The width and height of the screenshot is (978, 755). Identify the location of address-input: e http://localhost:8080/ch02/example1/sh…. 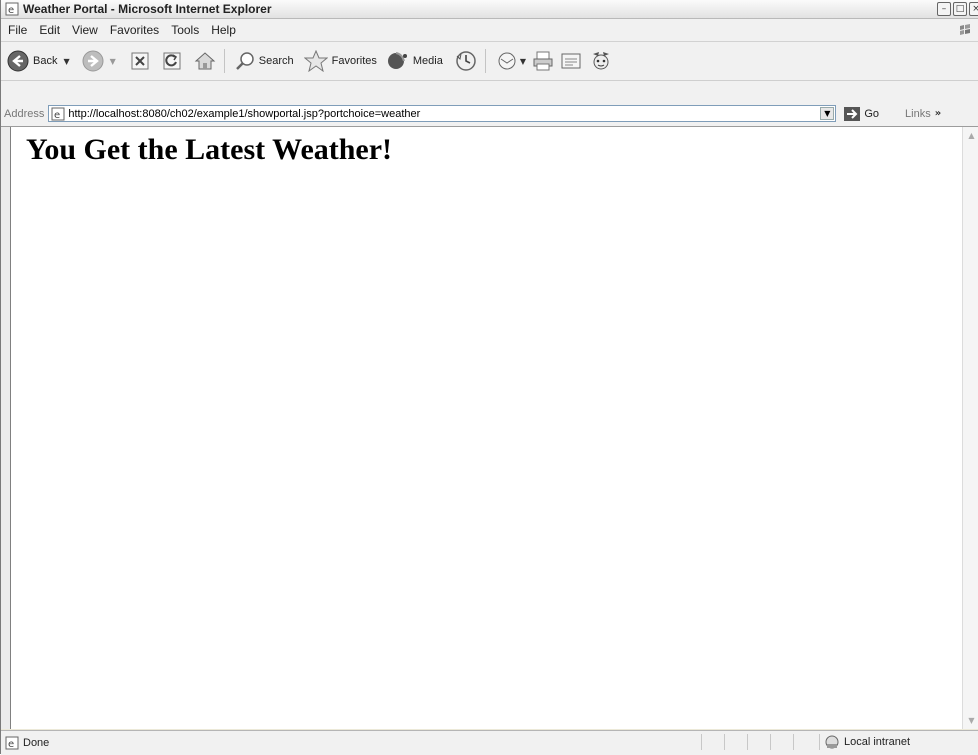
(442, 113).